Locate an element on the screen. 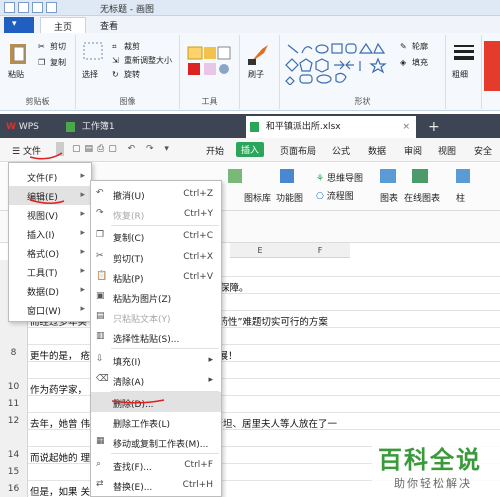 Image resolution: width=500 pixels, height=497 pixels. annotation-underline-file is located at coordinates (46, 156).